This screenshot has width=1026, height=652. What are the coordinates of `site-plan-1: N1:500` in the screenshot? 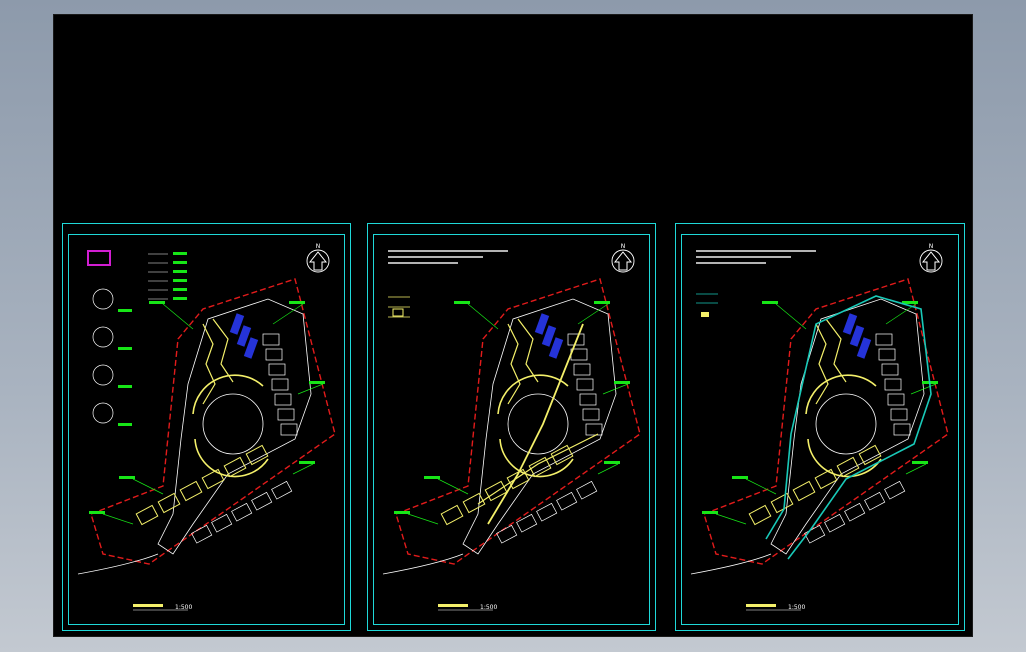 It's located at (206, 427).